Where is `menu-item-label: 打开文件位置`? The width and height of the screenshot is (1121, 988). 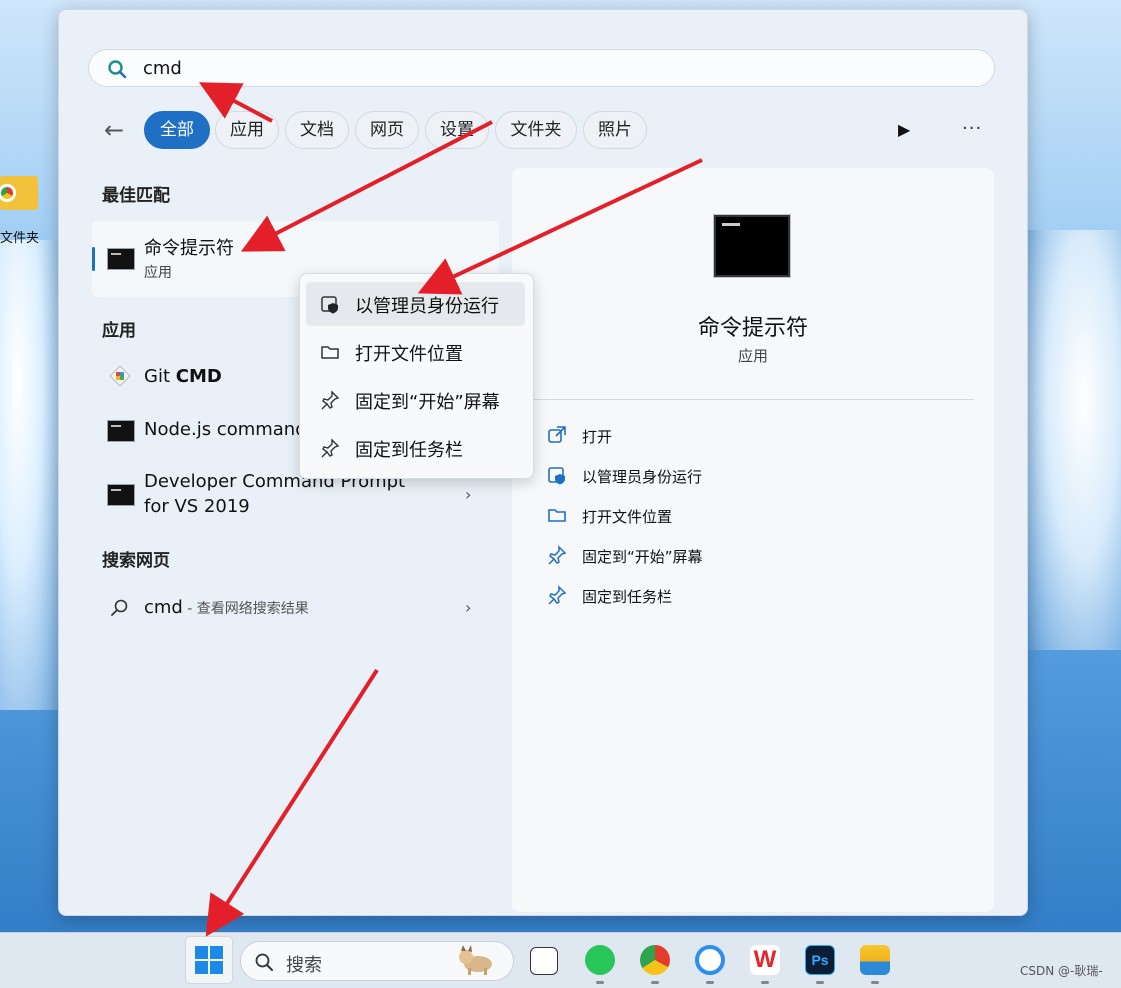 menu-item-label: 打开文件位置 is located at coordinates (409, 354).